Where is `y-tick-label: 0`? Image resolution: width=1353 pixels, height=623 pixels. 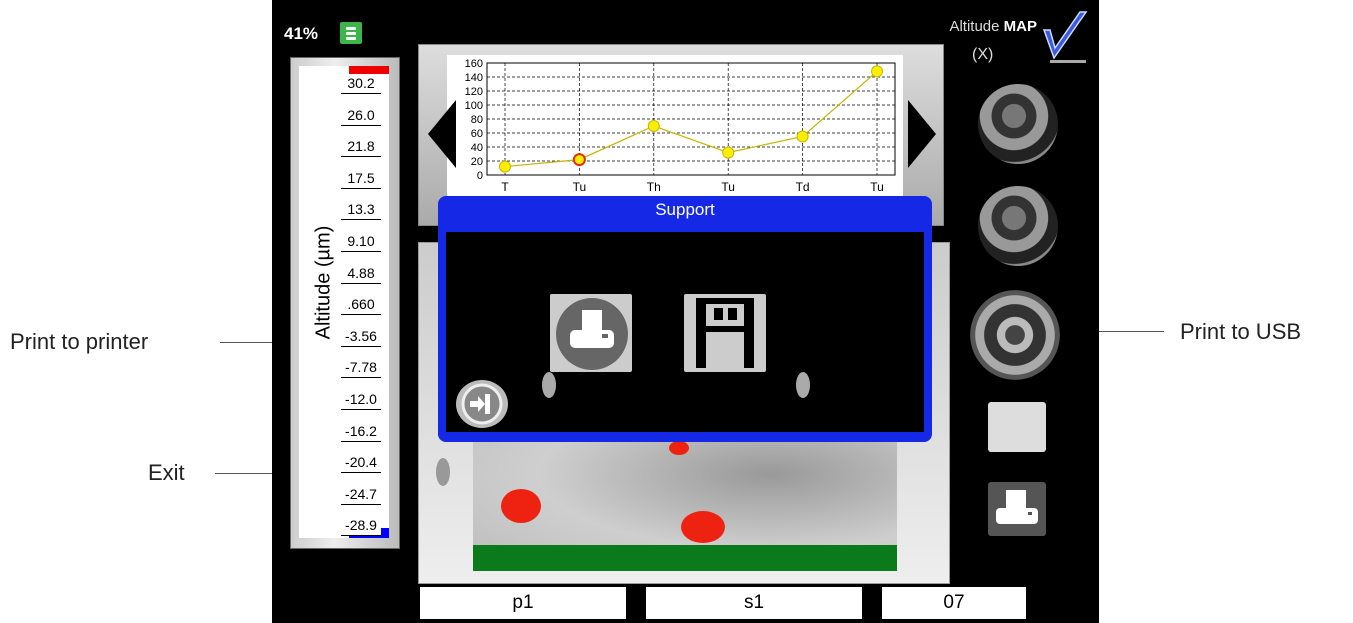
y-tick-label: 0 is located at coordinates (480, 176).